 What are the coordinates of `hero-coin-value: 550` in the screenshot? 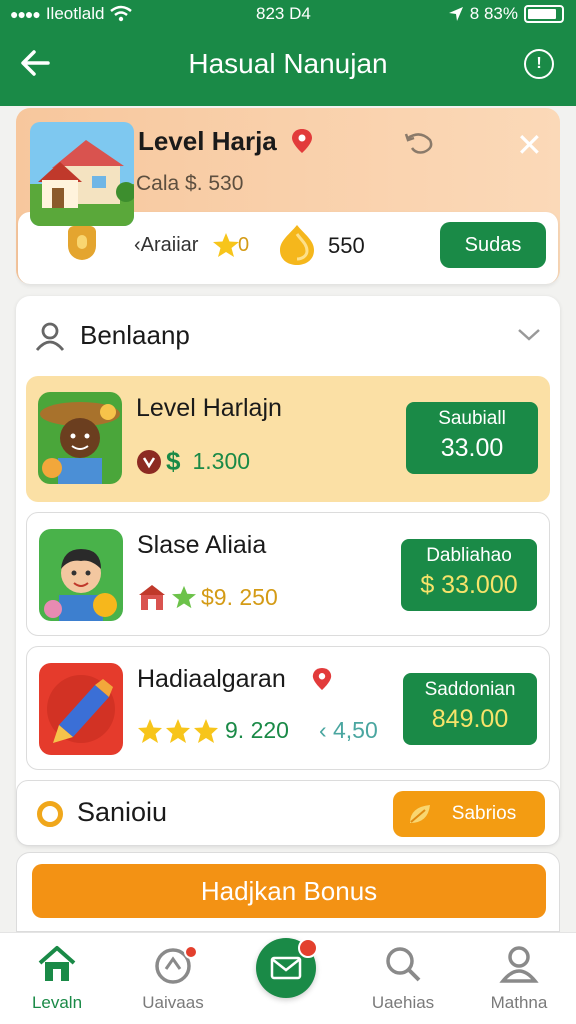 It's located at (346, 245).